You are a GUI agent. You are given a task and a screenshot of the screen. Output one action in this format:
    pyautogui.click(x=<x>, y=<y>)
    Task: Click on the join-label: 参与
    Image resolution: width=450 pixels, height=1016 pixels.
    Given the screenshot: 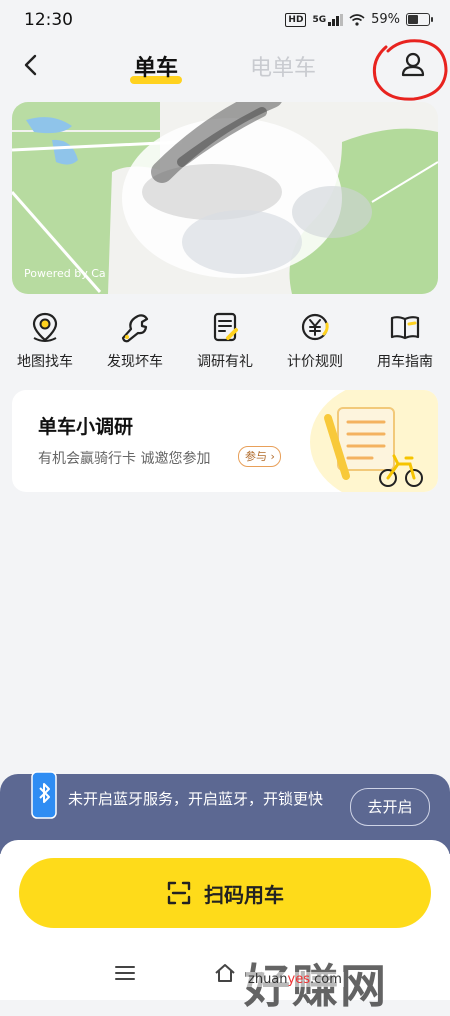 What is the action you would take?
    pyautogui.click(x=256, y=456)
    